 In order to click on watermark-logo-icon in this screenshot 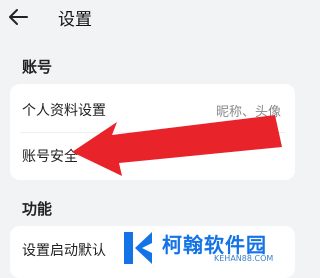, I will do `click(138, 248)`.